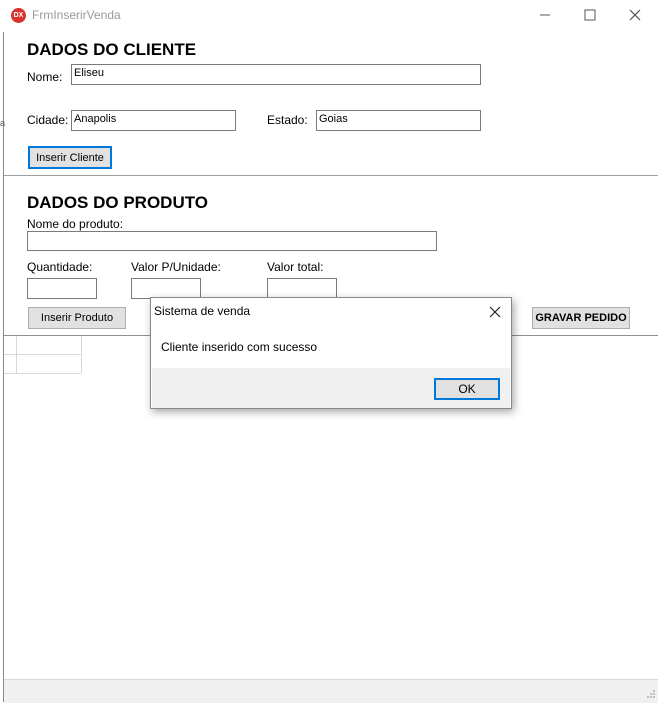 The height and width of the screenshot is (703, 658). Describe the element at coordinates (651, 694) in the screenshot. I see `resize-grip-icon` at that location.